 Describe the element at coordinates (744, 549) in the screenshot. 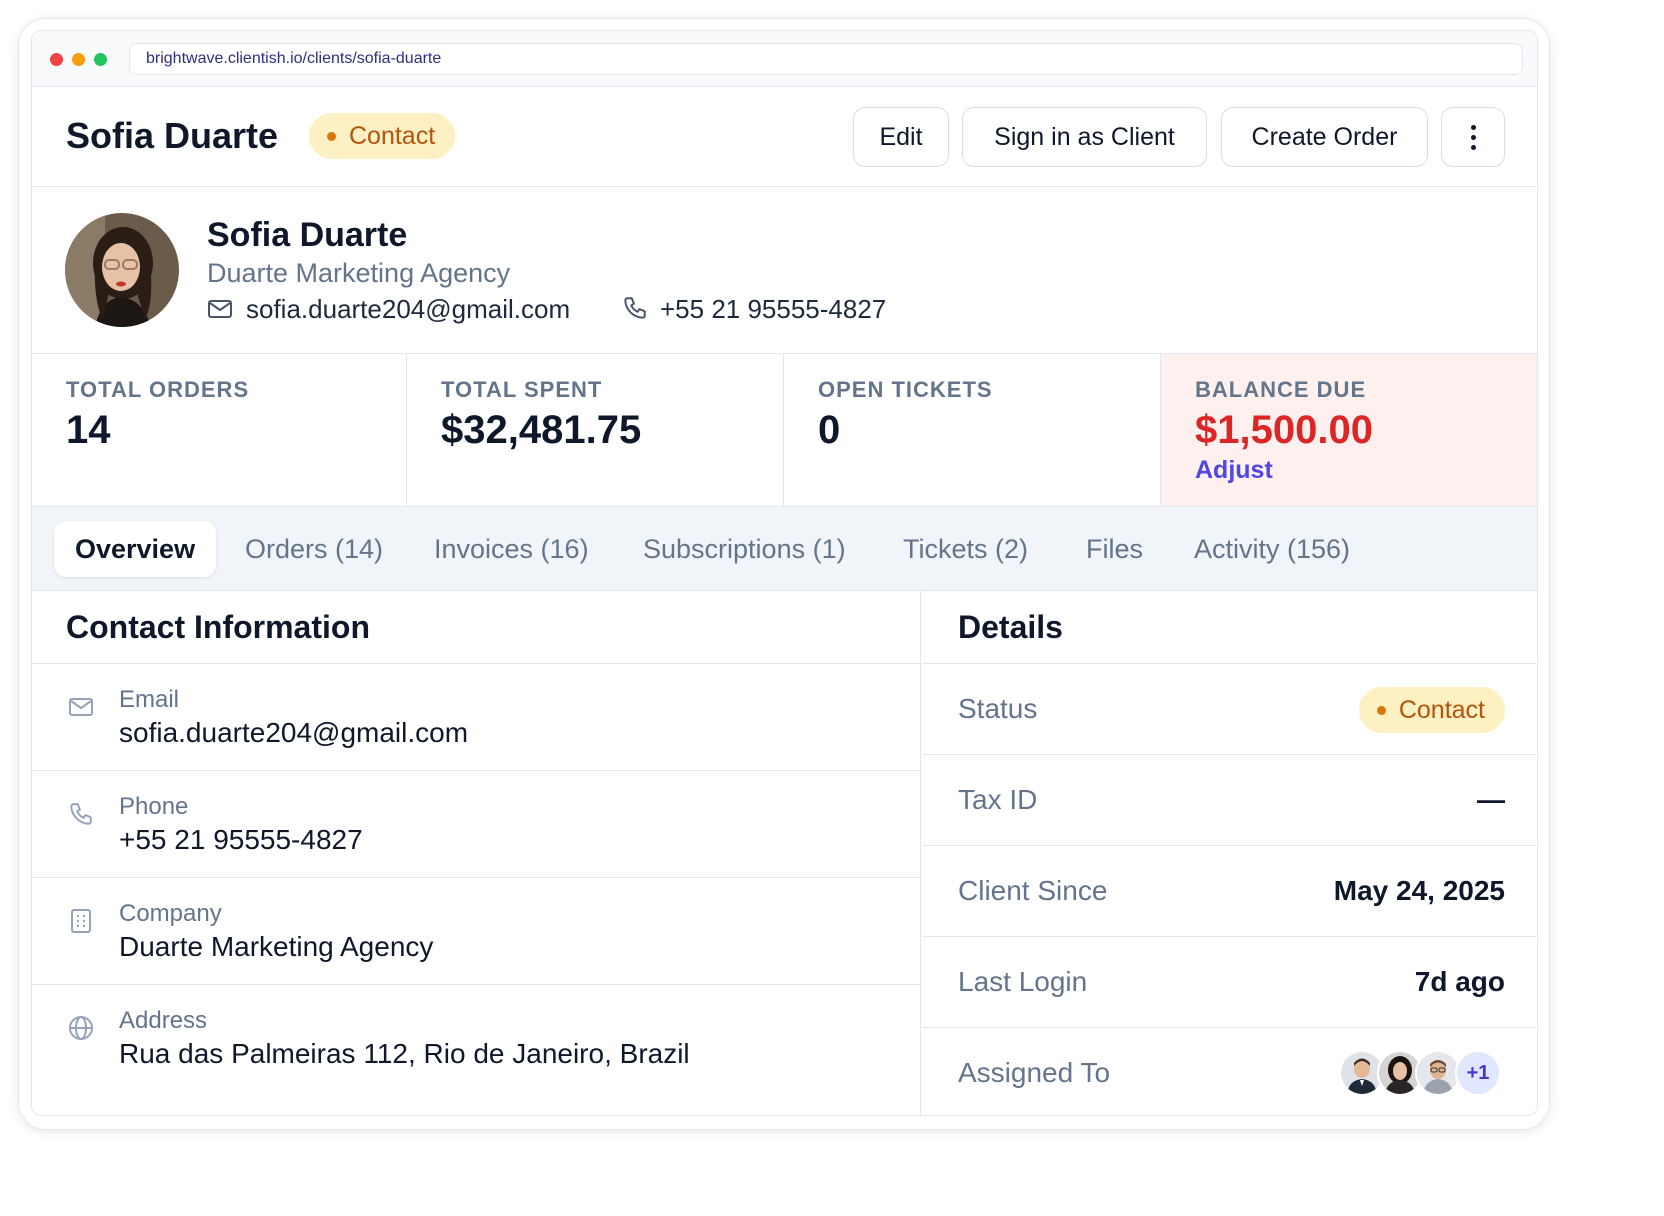

I see `tab-subscriptions: Subscriptions (1)` at that location.